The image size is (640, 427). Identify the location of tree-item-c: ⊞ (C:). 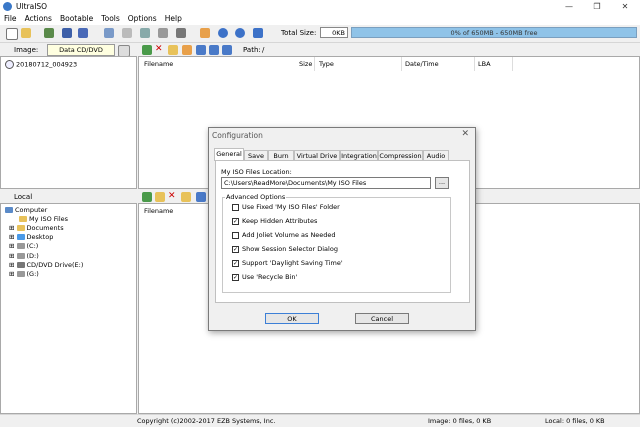
(23, 246).